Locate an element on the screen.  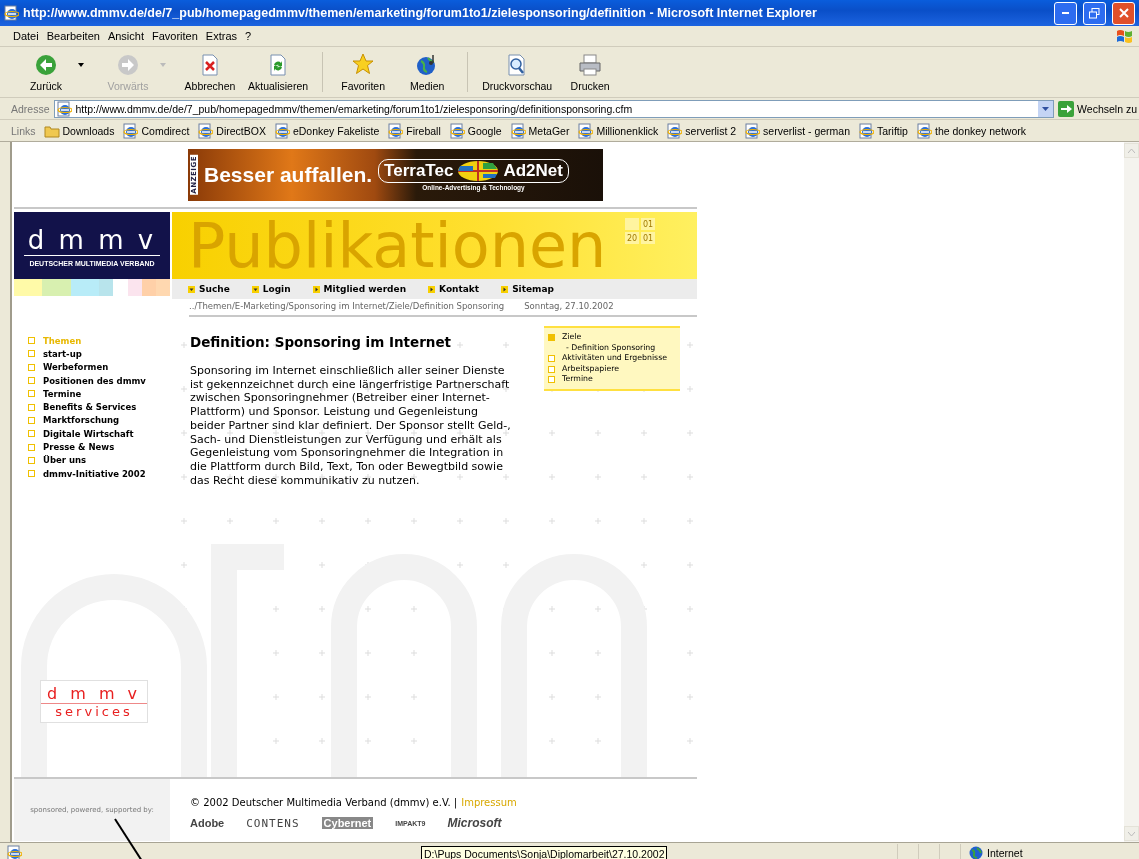
menu-item: Favoriten is located at coordinates (175, 36).